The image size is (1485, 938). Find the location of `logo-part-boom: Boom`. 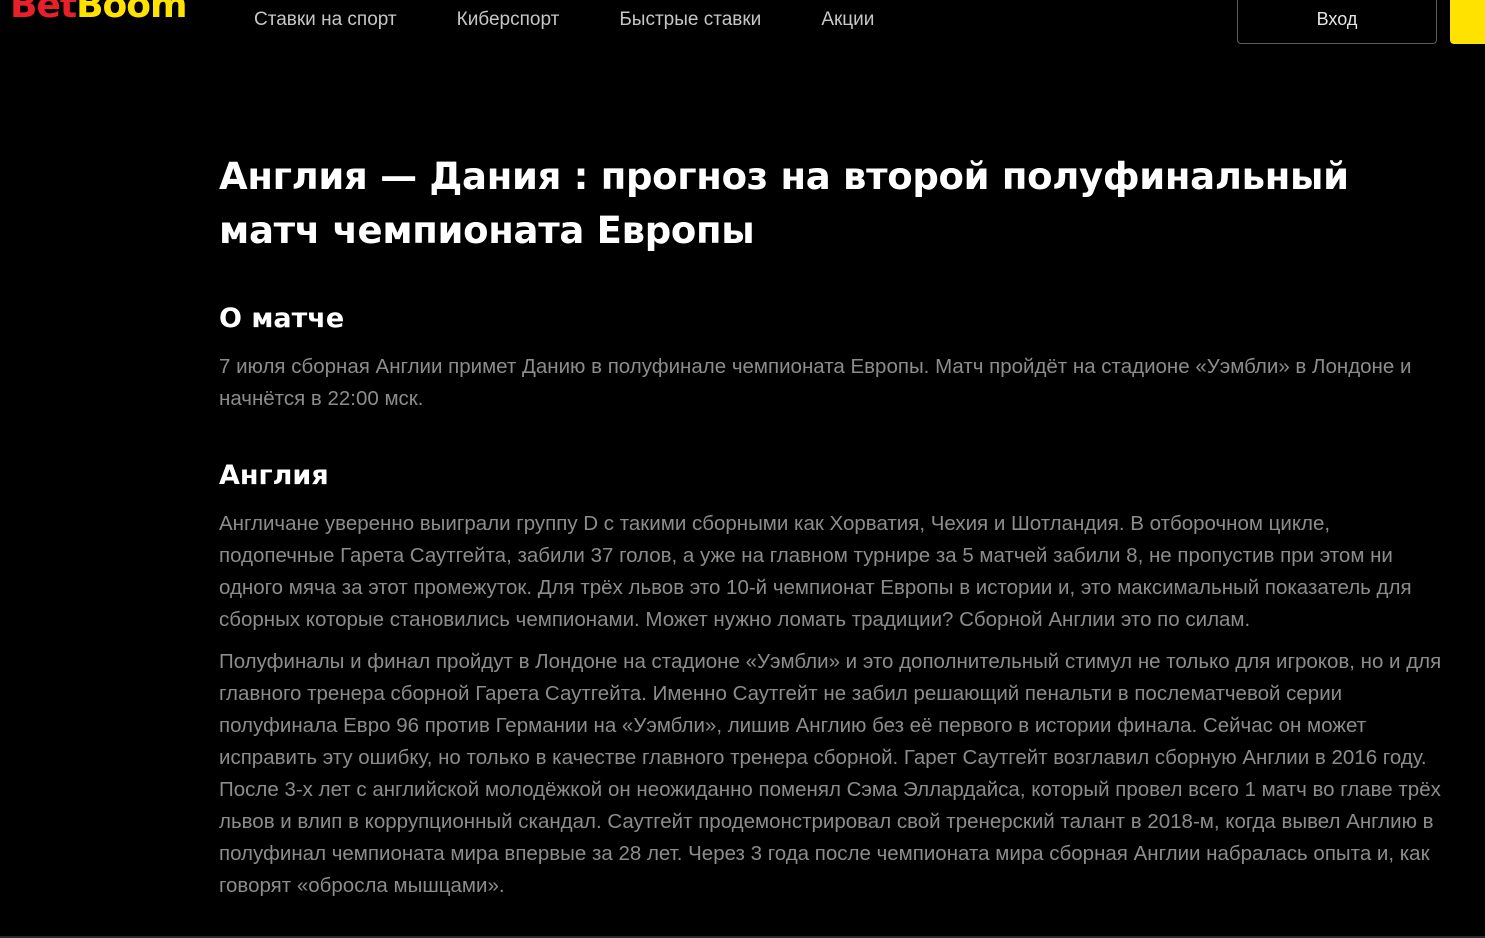

logo-part-boom: Boom is located at coordinates (131, 13).